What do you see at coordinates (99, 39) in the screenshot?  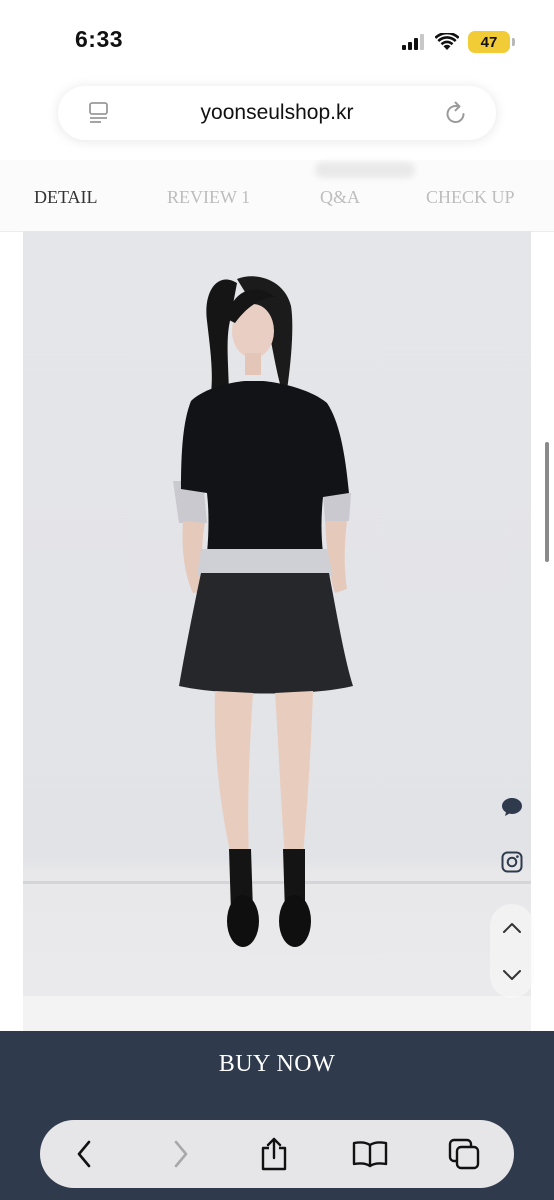 I see `status-time: 6:33` at bounding box center [99, 39].